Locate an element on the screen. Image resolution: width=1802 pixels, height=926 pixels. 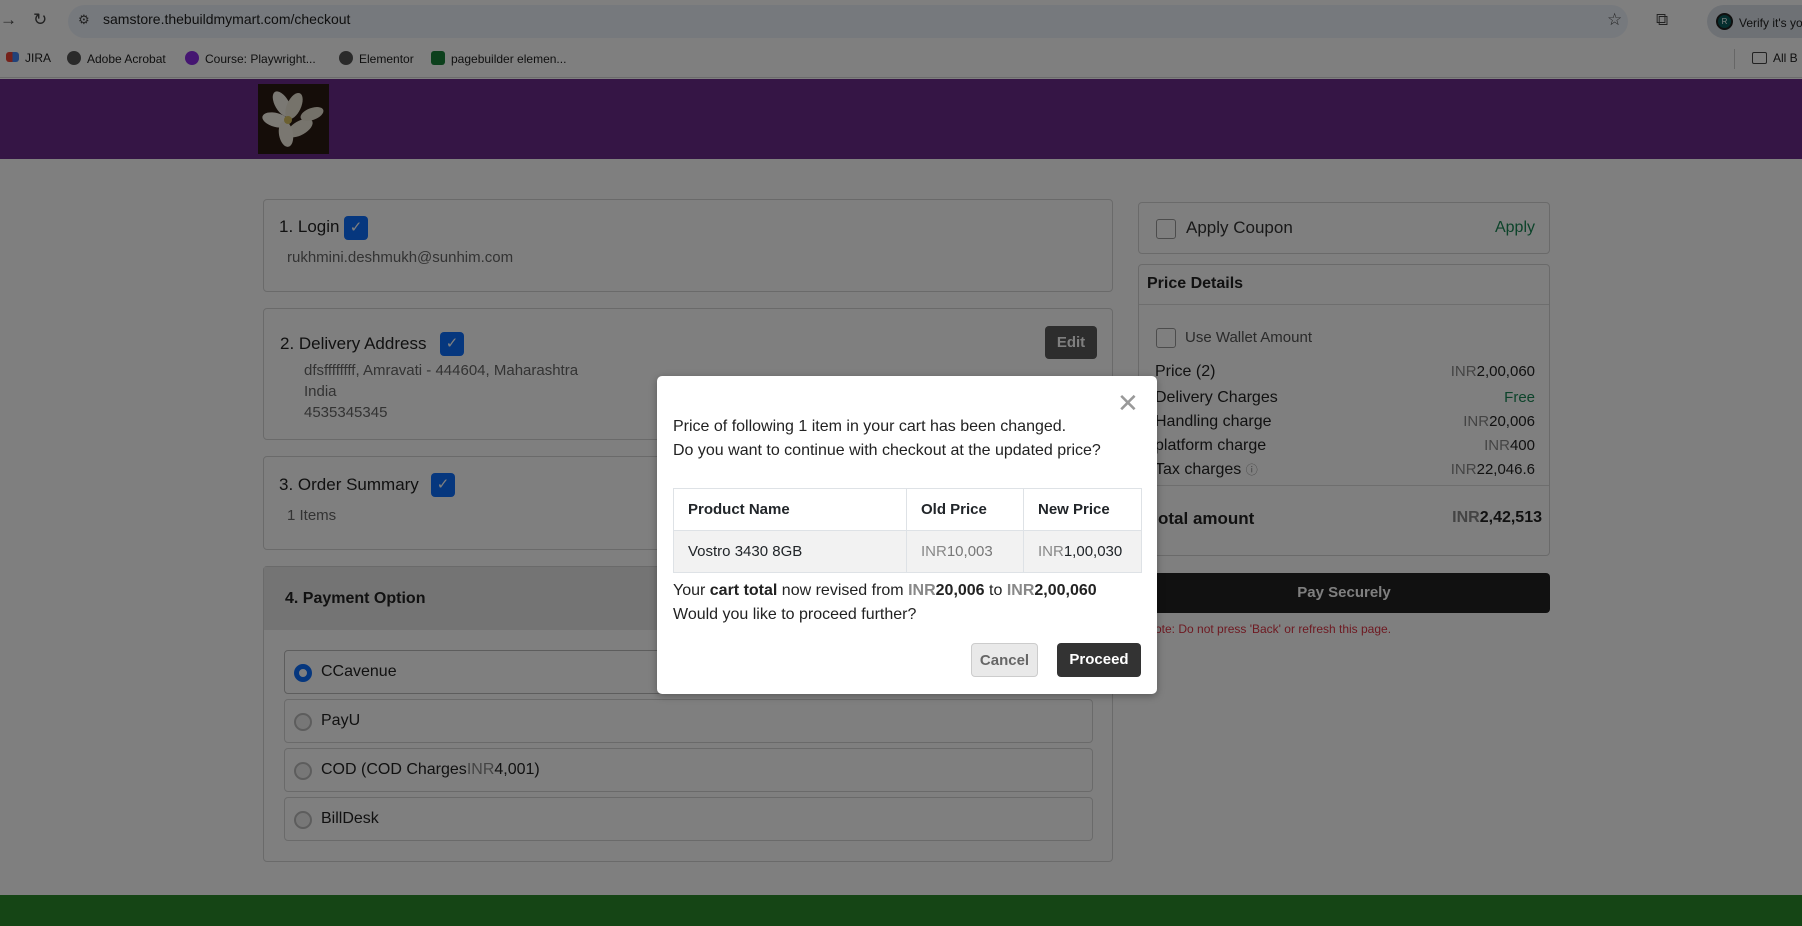
close-icon: ✕ is located at coordinates (1128, 403).